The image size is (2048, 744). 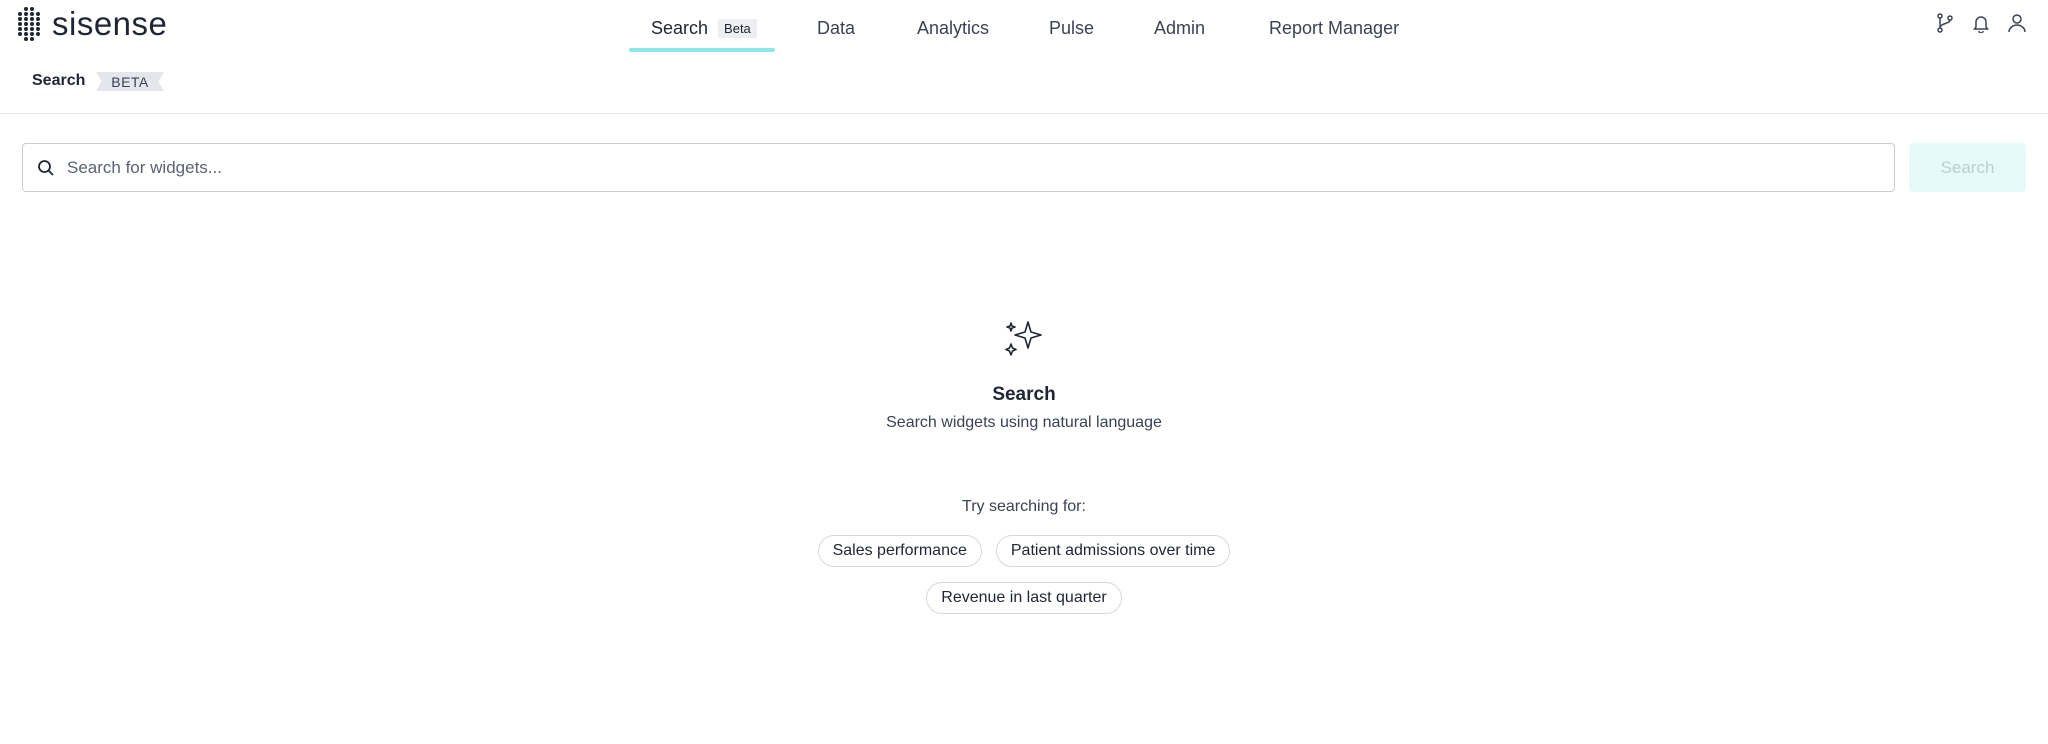 I want to click on suggestion-row: Revenue in last quarter, so click(x=1024, y=598).